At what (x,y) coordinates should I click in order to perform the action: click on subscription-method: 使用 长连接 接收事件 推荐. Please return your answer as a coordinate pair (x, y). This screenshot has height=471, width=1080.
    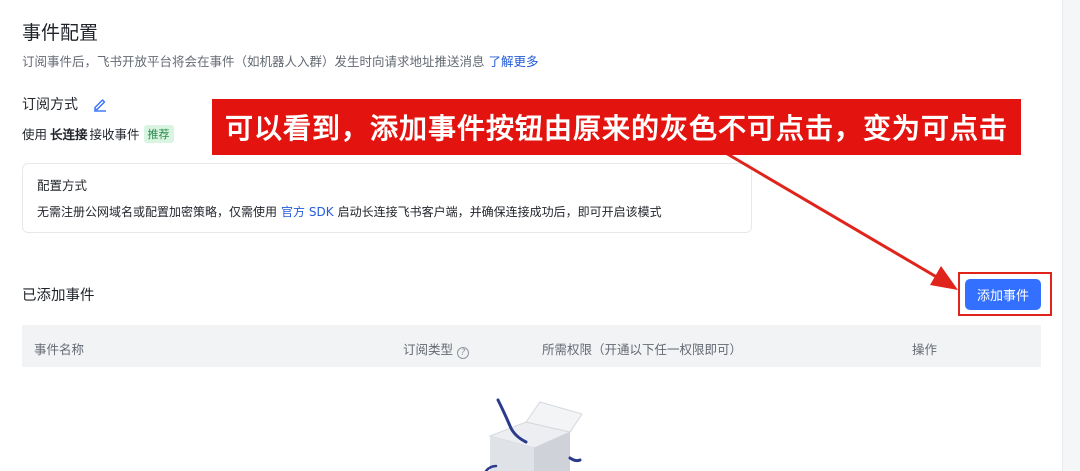
    Looking at the image, I should click on (98, 133).